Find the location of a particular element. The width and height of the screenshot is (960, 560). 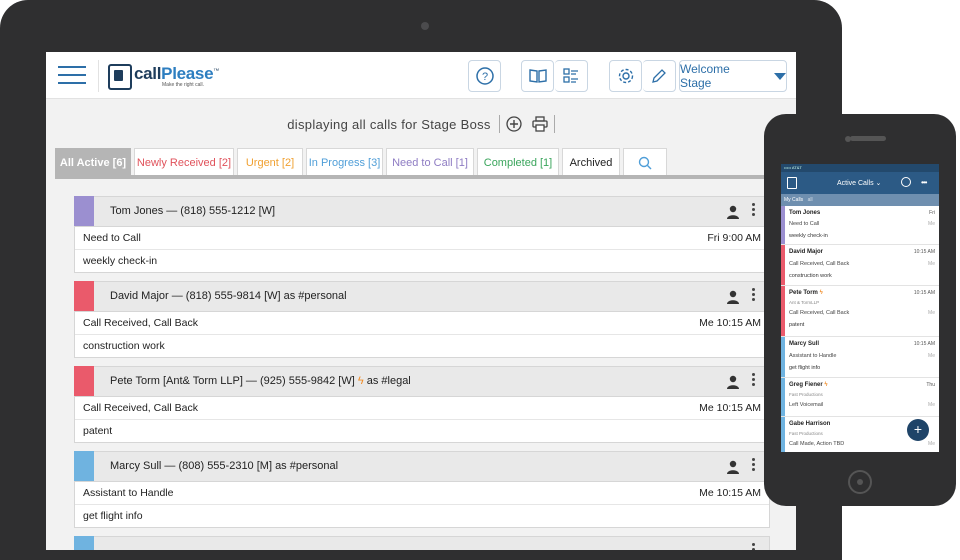

call-note-row: weekly check-in is located at coordinates (422, 261).